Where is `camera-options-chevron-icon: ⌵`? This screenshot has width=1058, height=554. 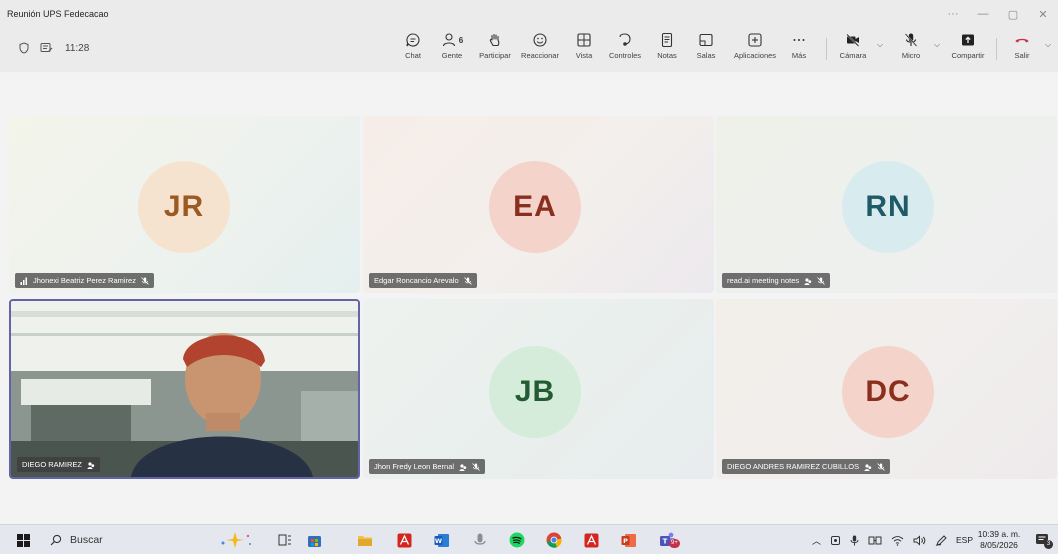
camera-options-chevron-icon: ⌵ is located at coordinates (880, 45).